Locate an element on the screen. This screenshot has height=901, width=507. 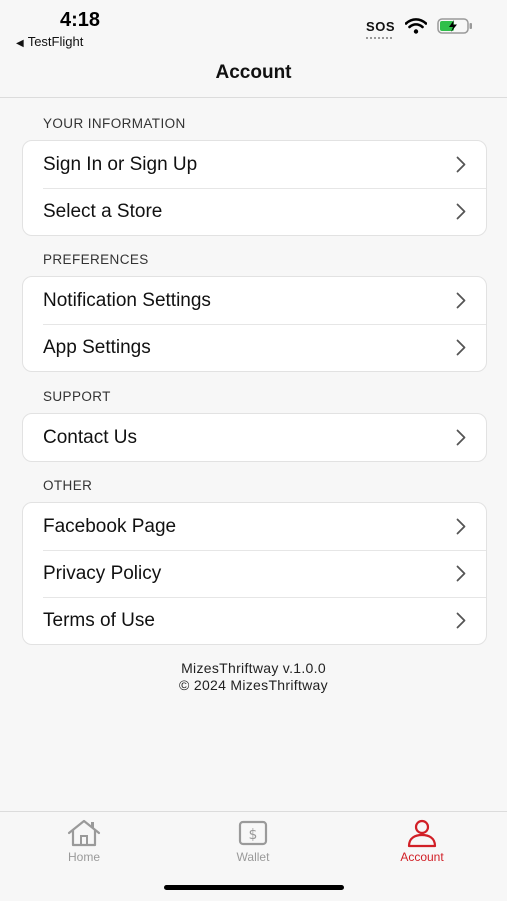
back-app-label: TestFlight is located at coordinates (55, 41).